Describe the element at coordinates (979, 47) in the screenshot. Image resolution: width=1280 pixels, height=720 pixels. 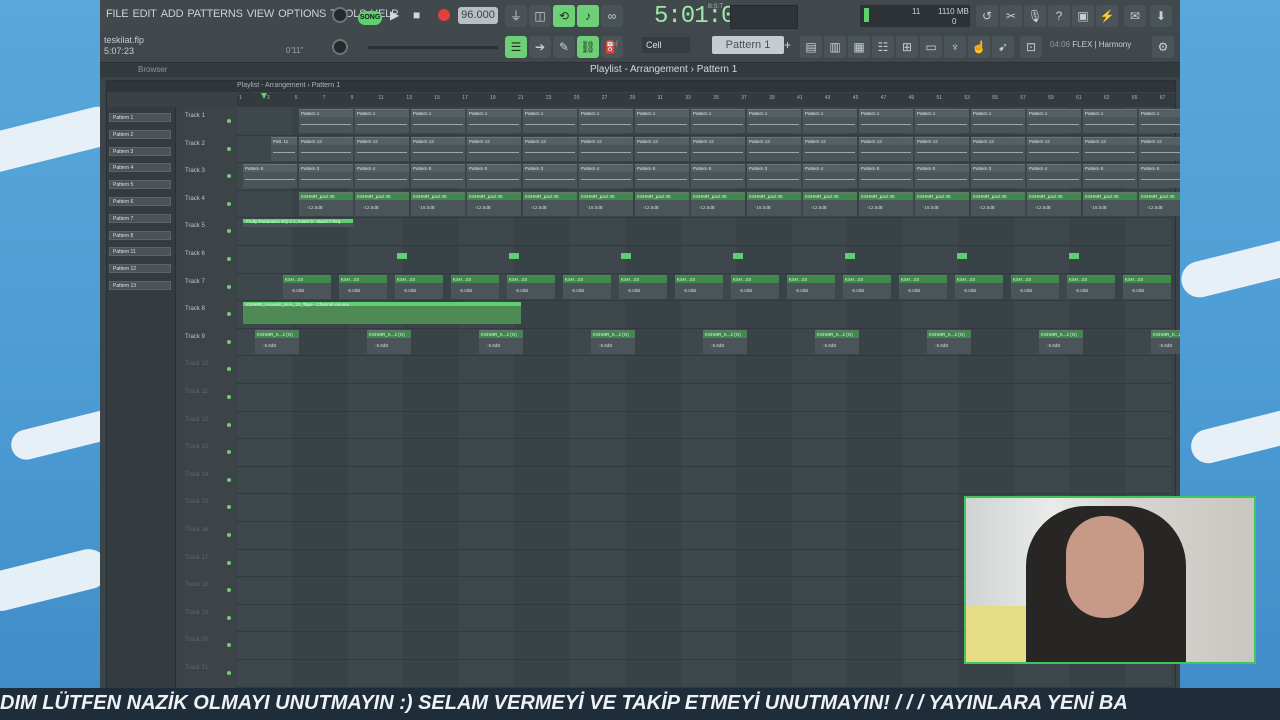
I see `touch-icon: ☝` at that location.